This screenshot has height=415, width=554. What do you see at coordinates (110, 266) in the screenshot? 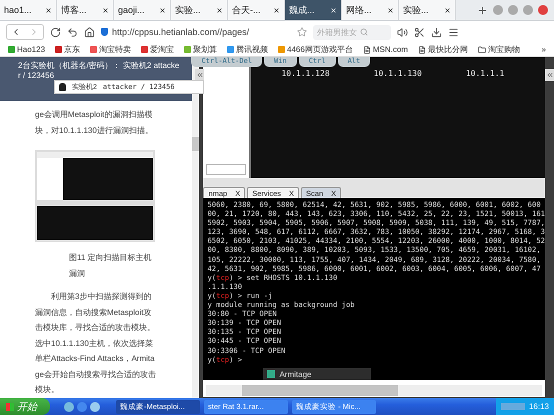
I see `figure-caption: 图11 定向扫描目标主机漏洞` at bounding box center [110, 266].